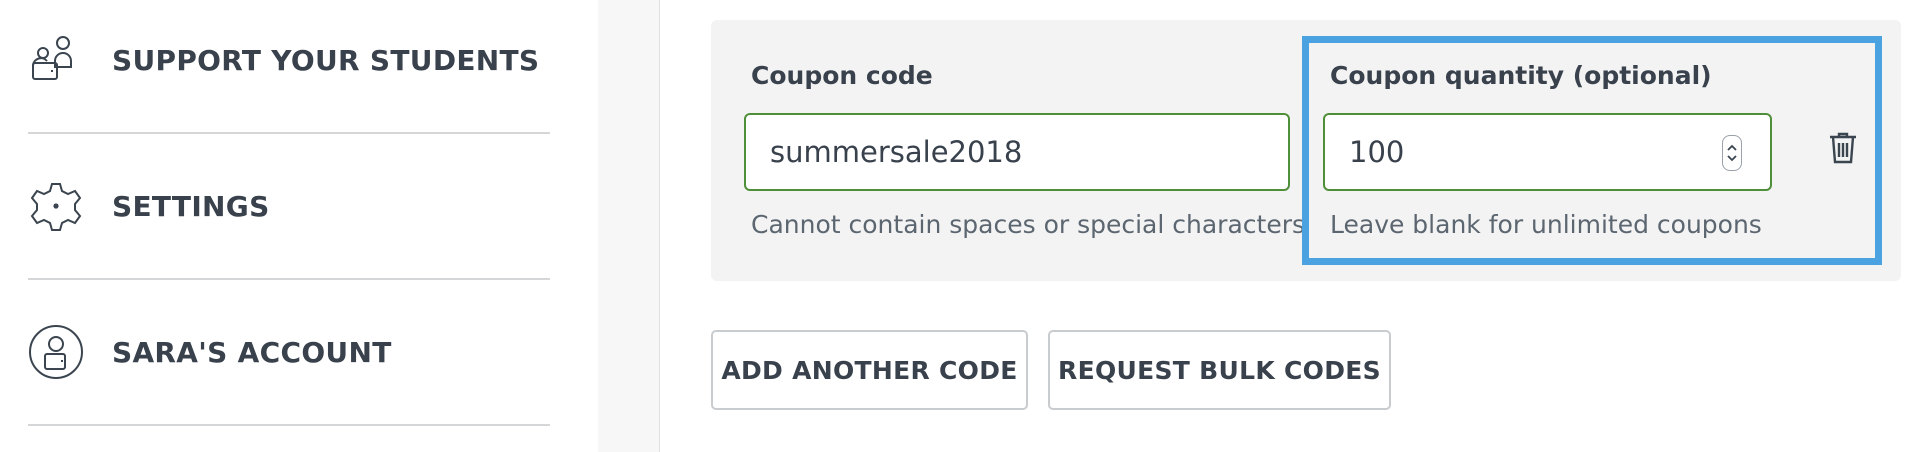 This screenshot has width=1918, height=452. Describe the element at coordinates (326, 60) in the screenshot. I see `sidebar-item-label: SUPPORT YOUR STUDENTS` at that location.